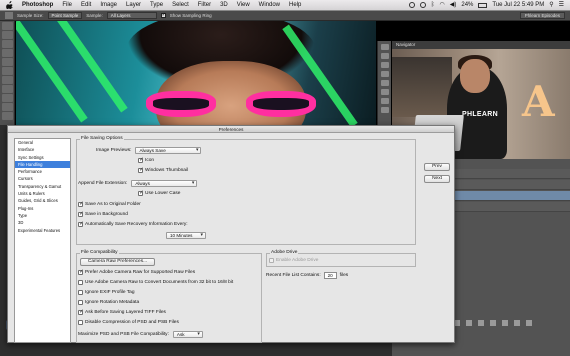 Image resolution: width=570 pixels, height=356 pixels. I want to click on eyedropper-icon, so click(9, 15).